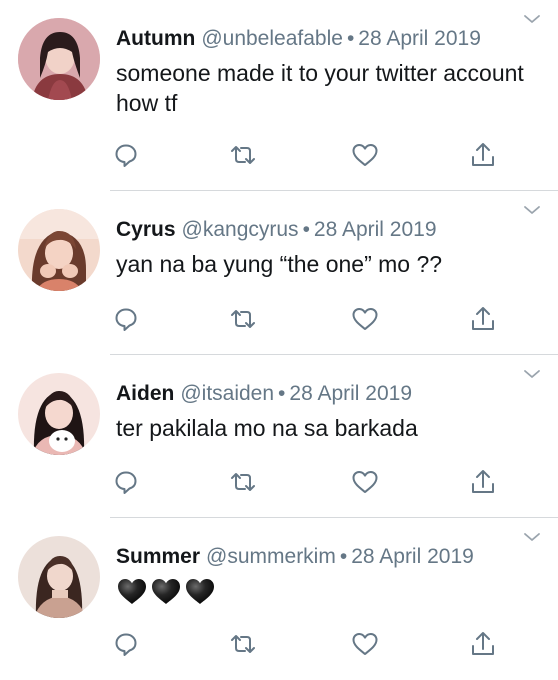  Describe the element at coordinates (145, 393) in the screenshot. I see `display-name: Aiden` at that location.